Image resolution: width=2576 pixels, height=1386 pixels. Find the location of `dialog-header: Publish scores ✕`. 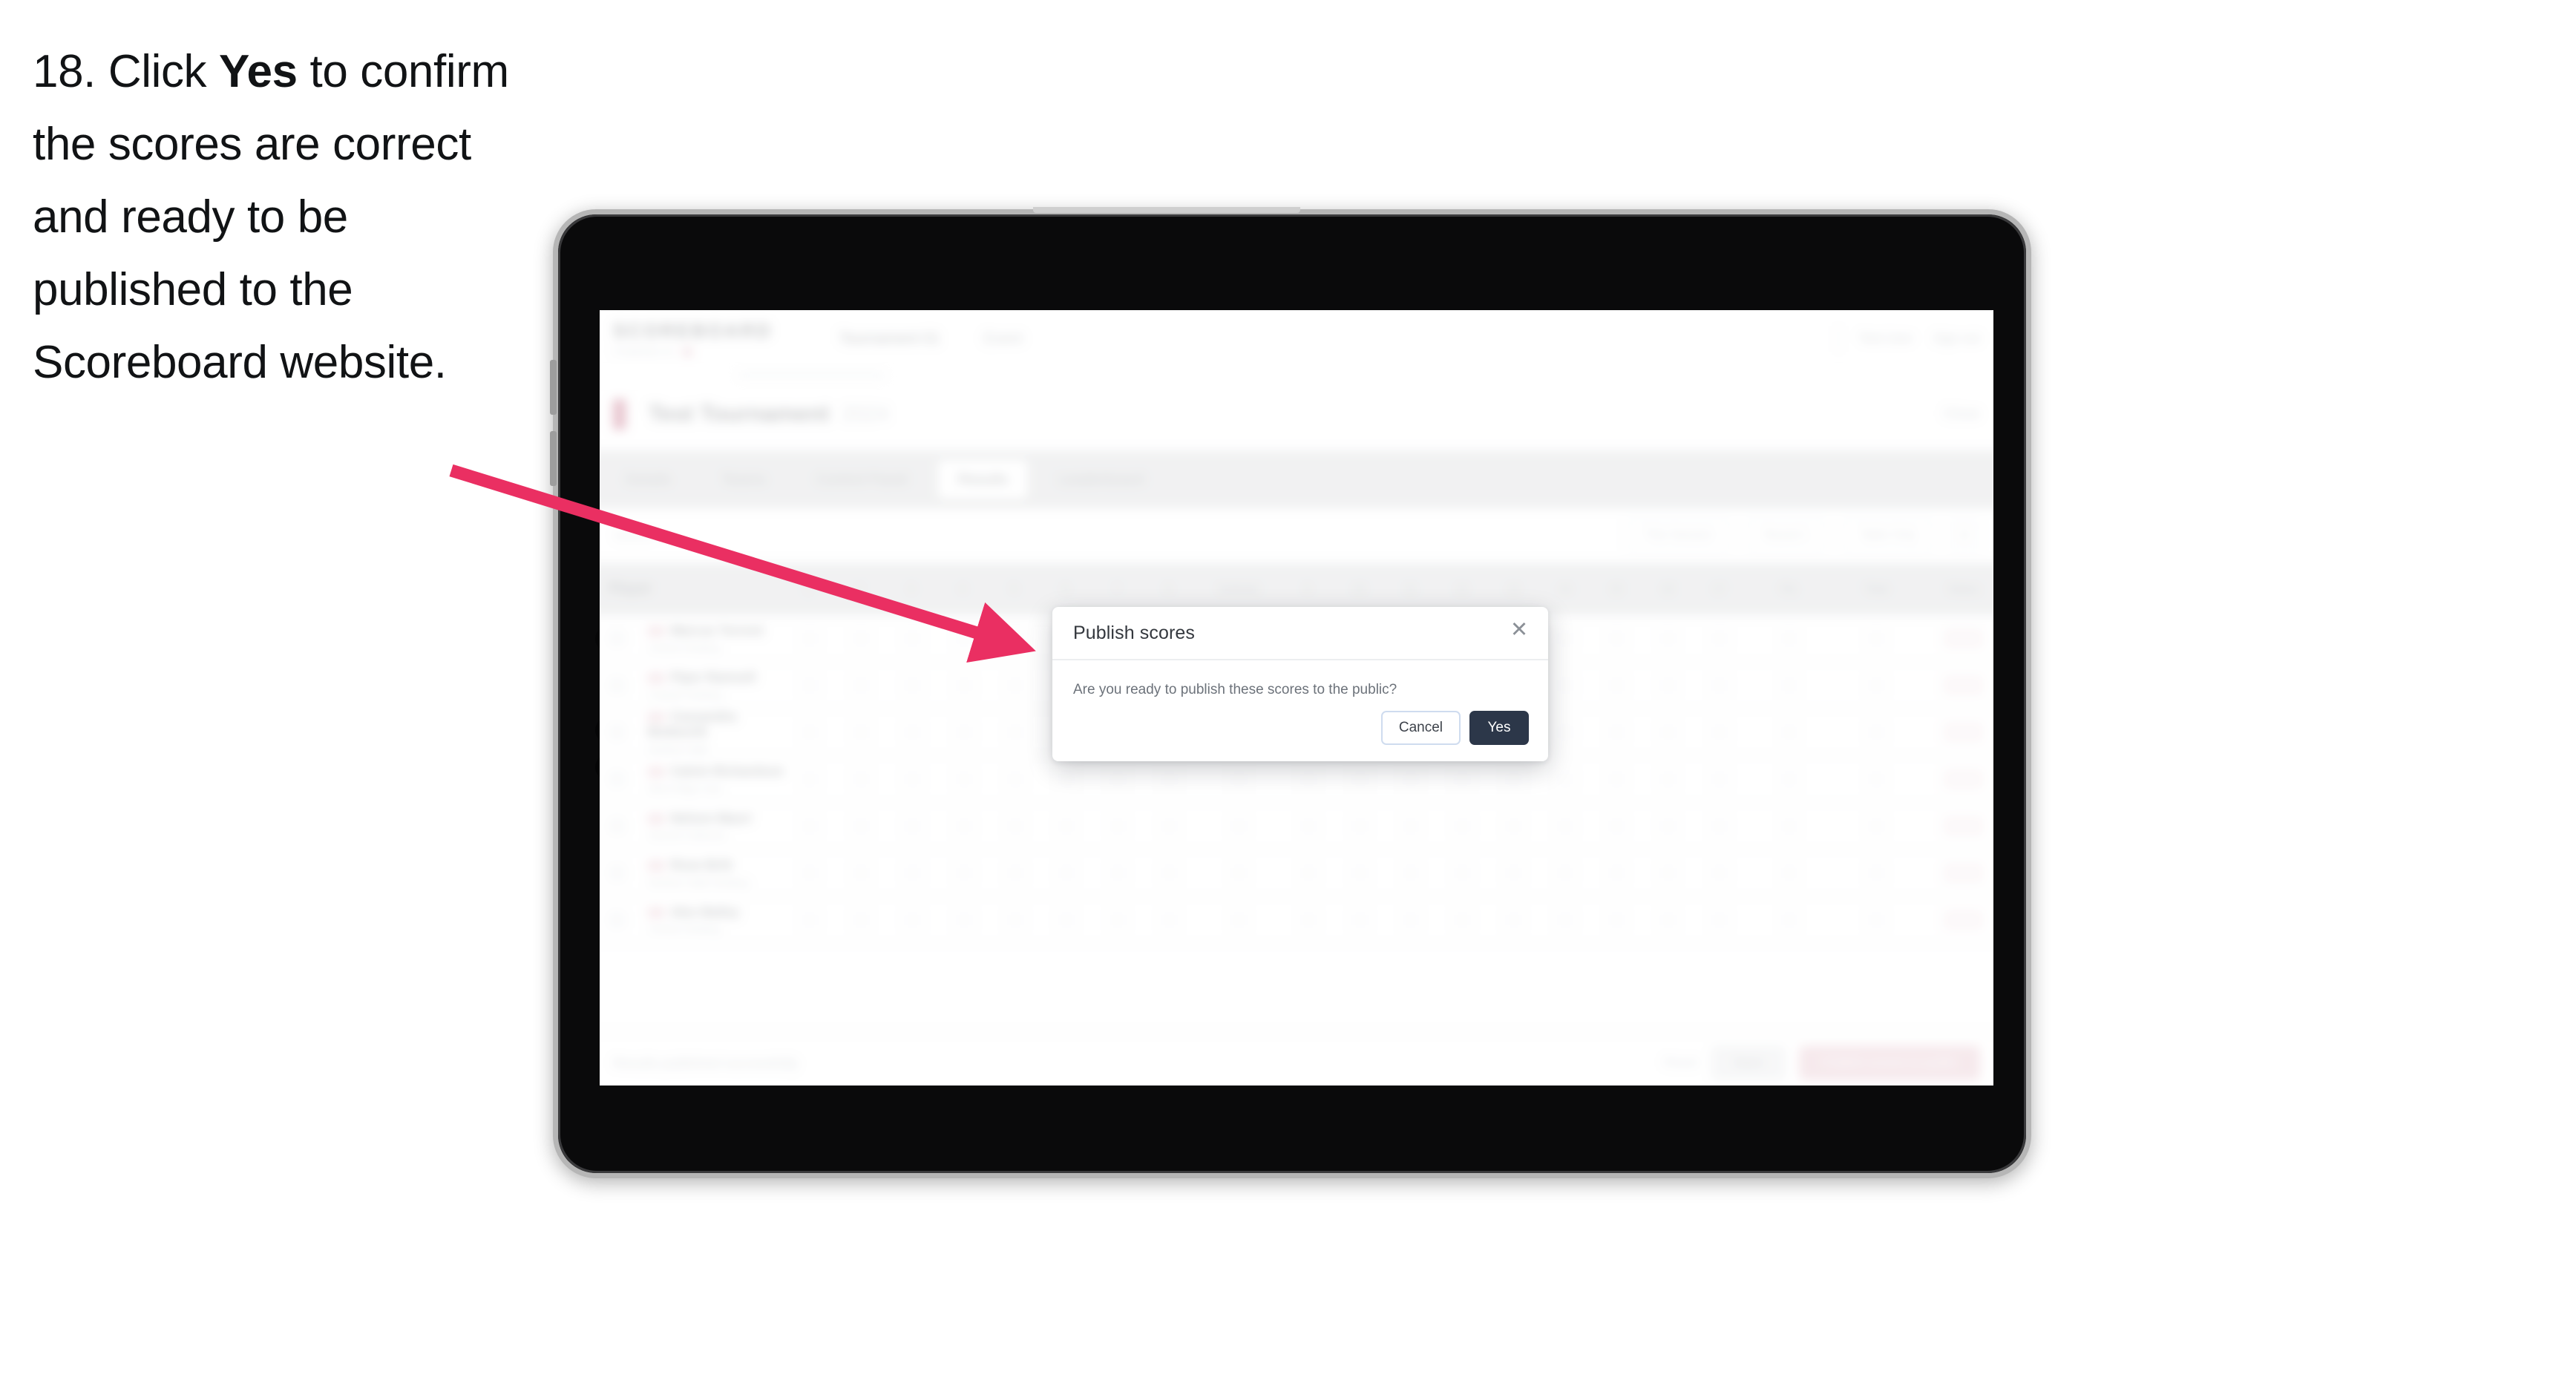

dialog-header: Publish scores ✕ is located at coordinates (1300, 634).